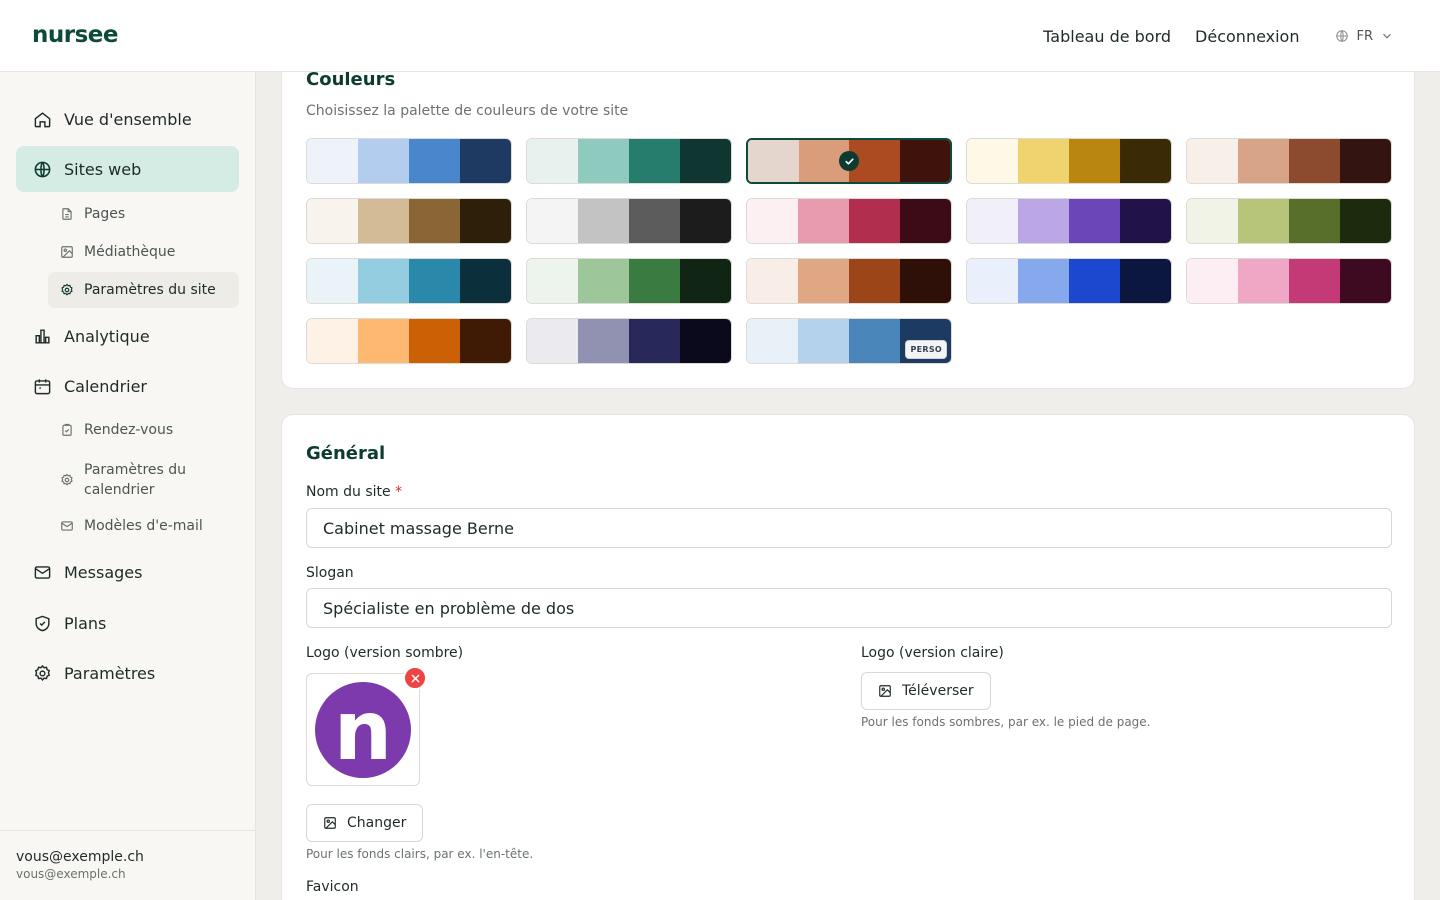  I want to click on dashboard-link: Tableau de bord, so click(1107, 36).